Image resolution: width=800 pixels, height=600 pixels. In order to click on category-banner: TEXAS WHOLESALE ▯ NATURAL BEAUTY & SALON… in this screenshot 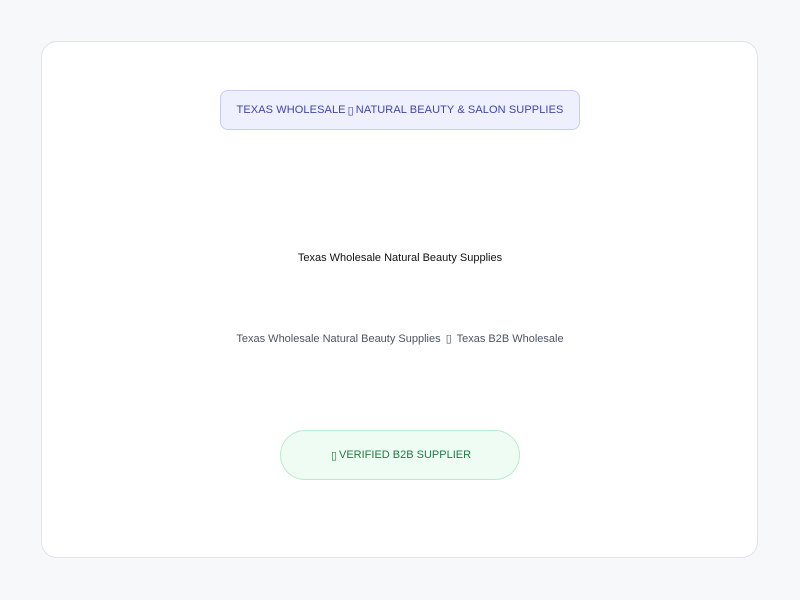, I will do `click(400, 110)`.